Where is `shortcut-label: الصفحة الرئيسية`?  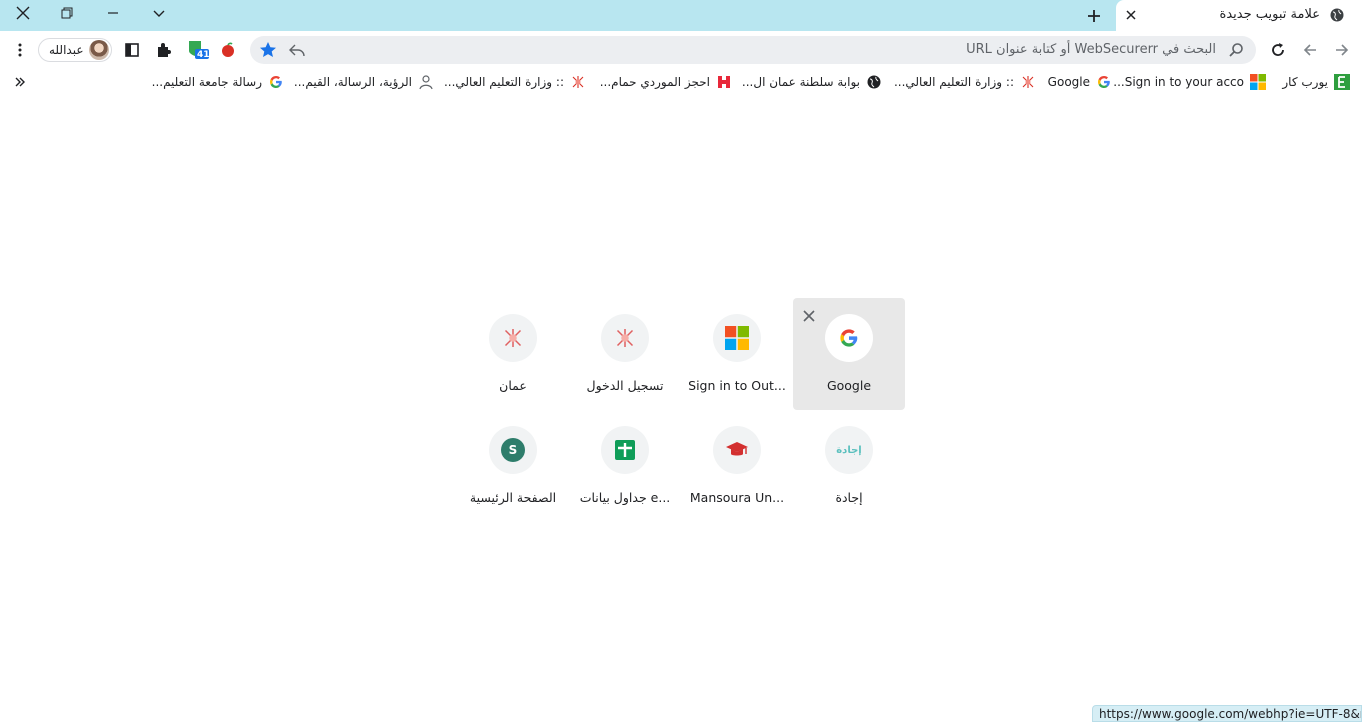 shortcut-label: الصفحة الرئيسية is located at coordinates (513, 497).